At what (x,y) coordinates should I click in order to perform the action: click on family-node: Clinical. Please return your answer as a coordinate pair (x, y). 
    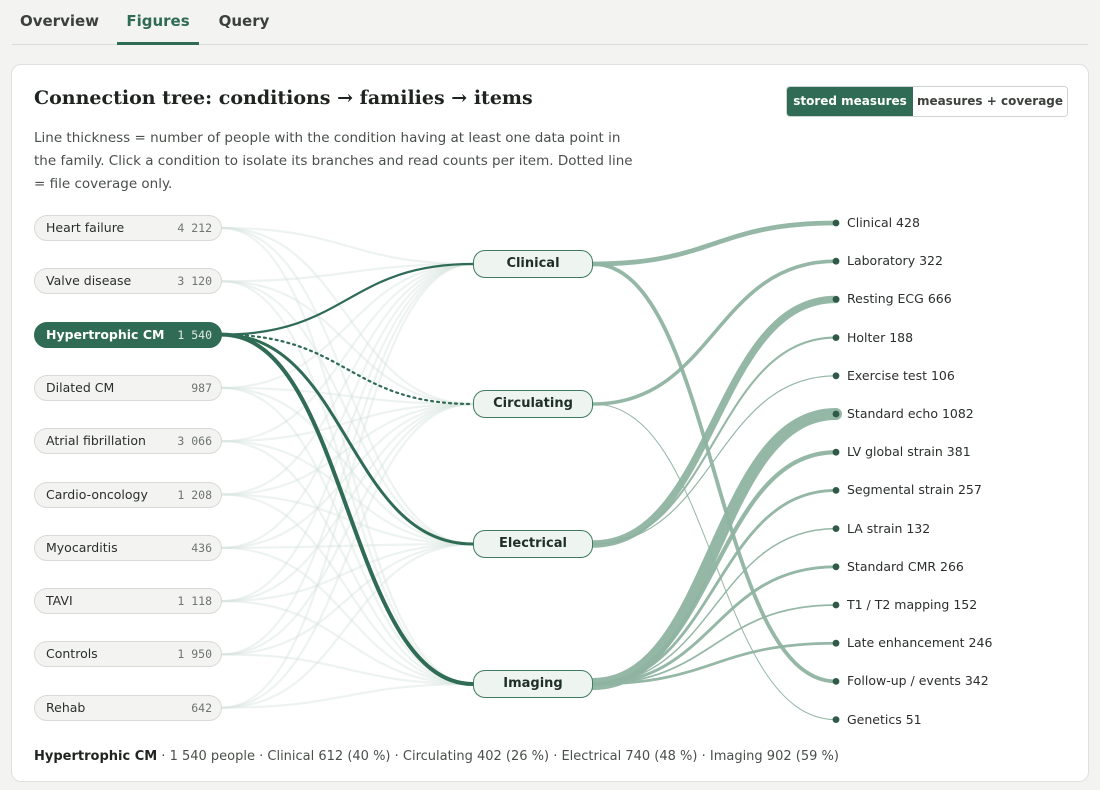
    Looking at the image, I should click on (533, 264).